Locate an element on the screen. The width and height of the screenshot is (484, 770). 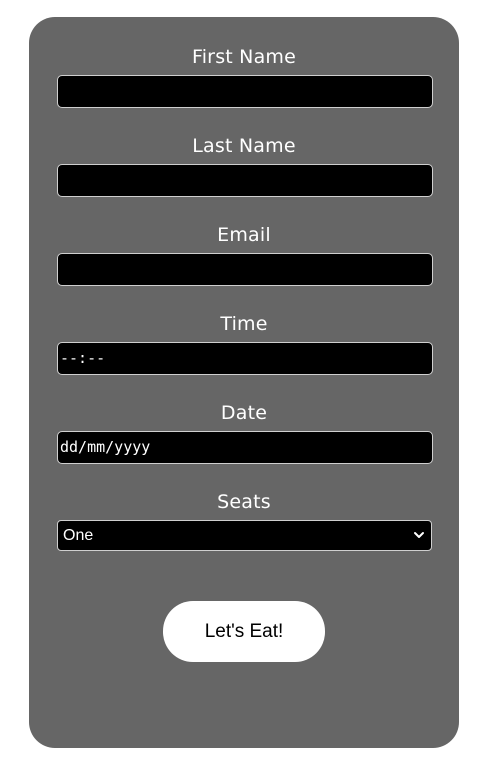
chevron-down-icon is located at coordinates (419, 535).